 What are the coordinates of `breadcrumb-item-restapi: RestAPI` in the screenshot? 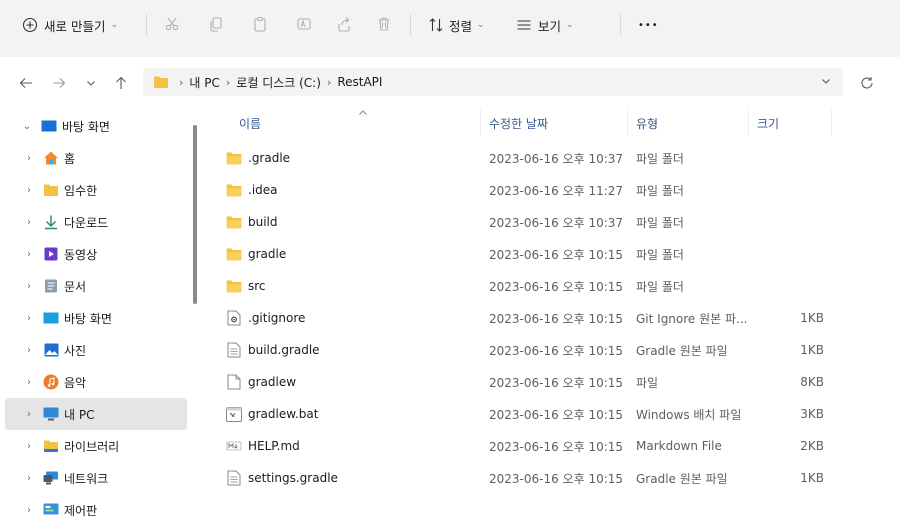 It's located at (359, 82).